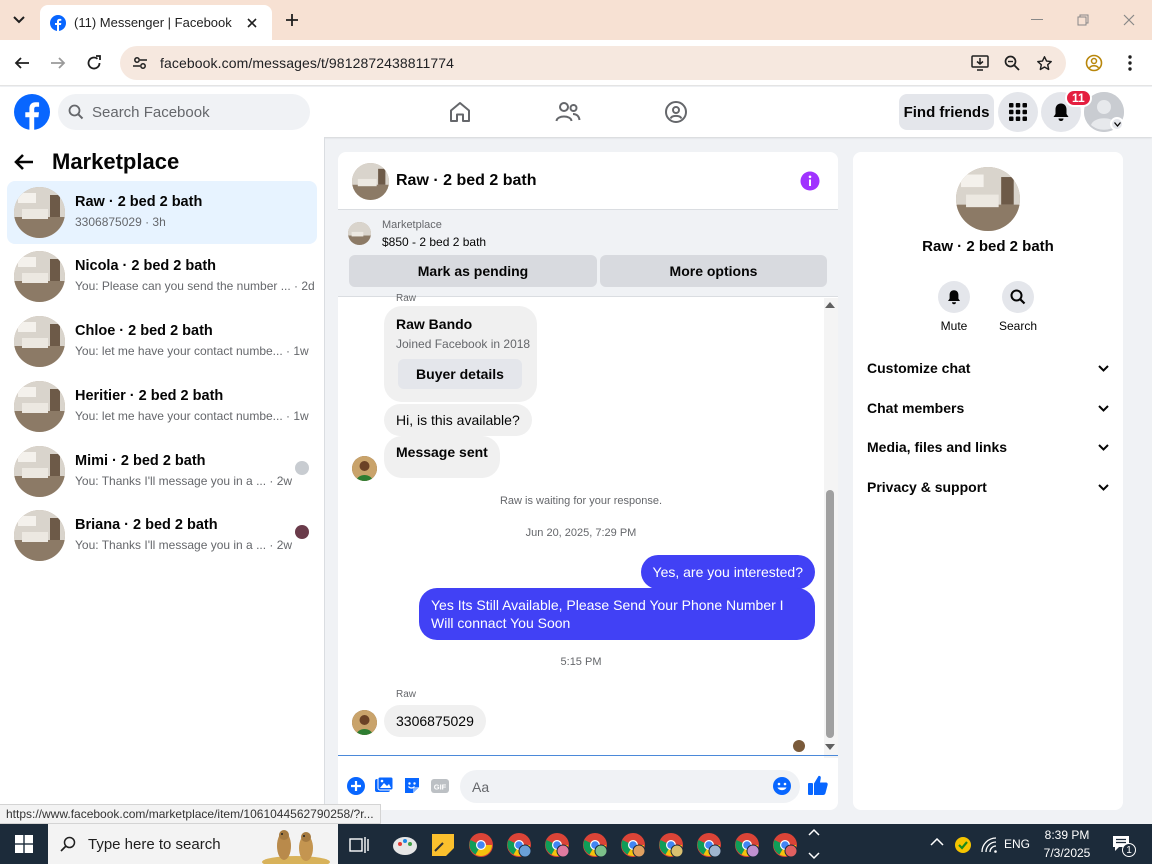 The width and height of the screenshot is (1152, 864). I want to click on show-hidden-icons-chevron-icon, so click(937, 842).